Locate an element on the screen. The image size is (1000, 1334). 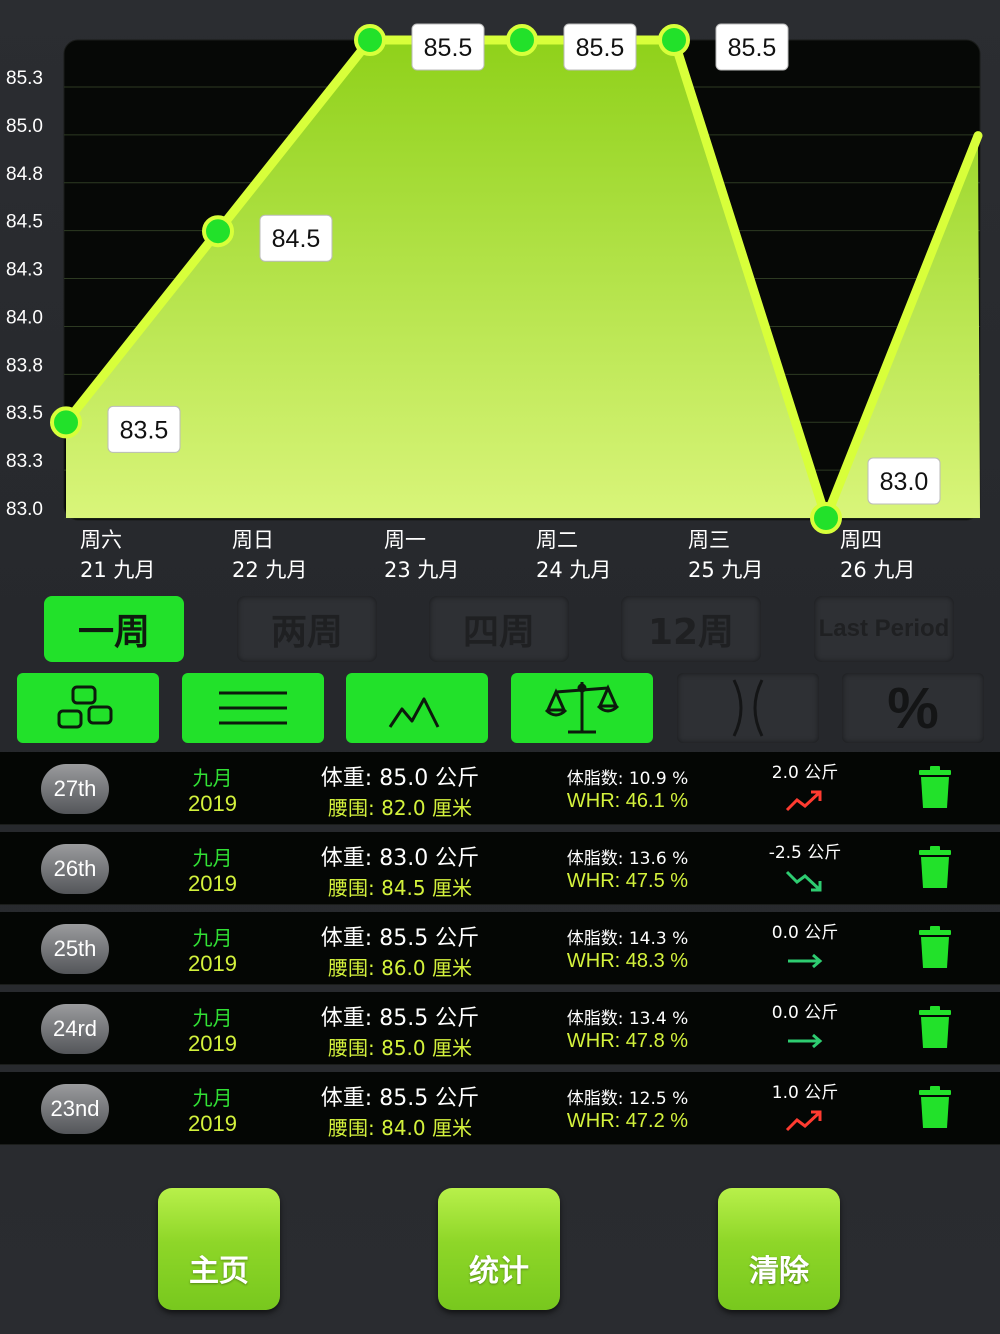
y-tick-label: 84.3 is located at coordinates (24, 270).